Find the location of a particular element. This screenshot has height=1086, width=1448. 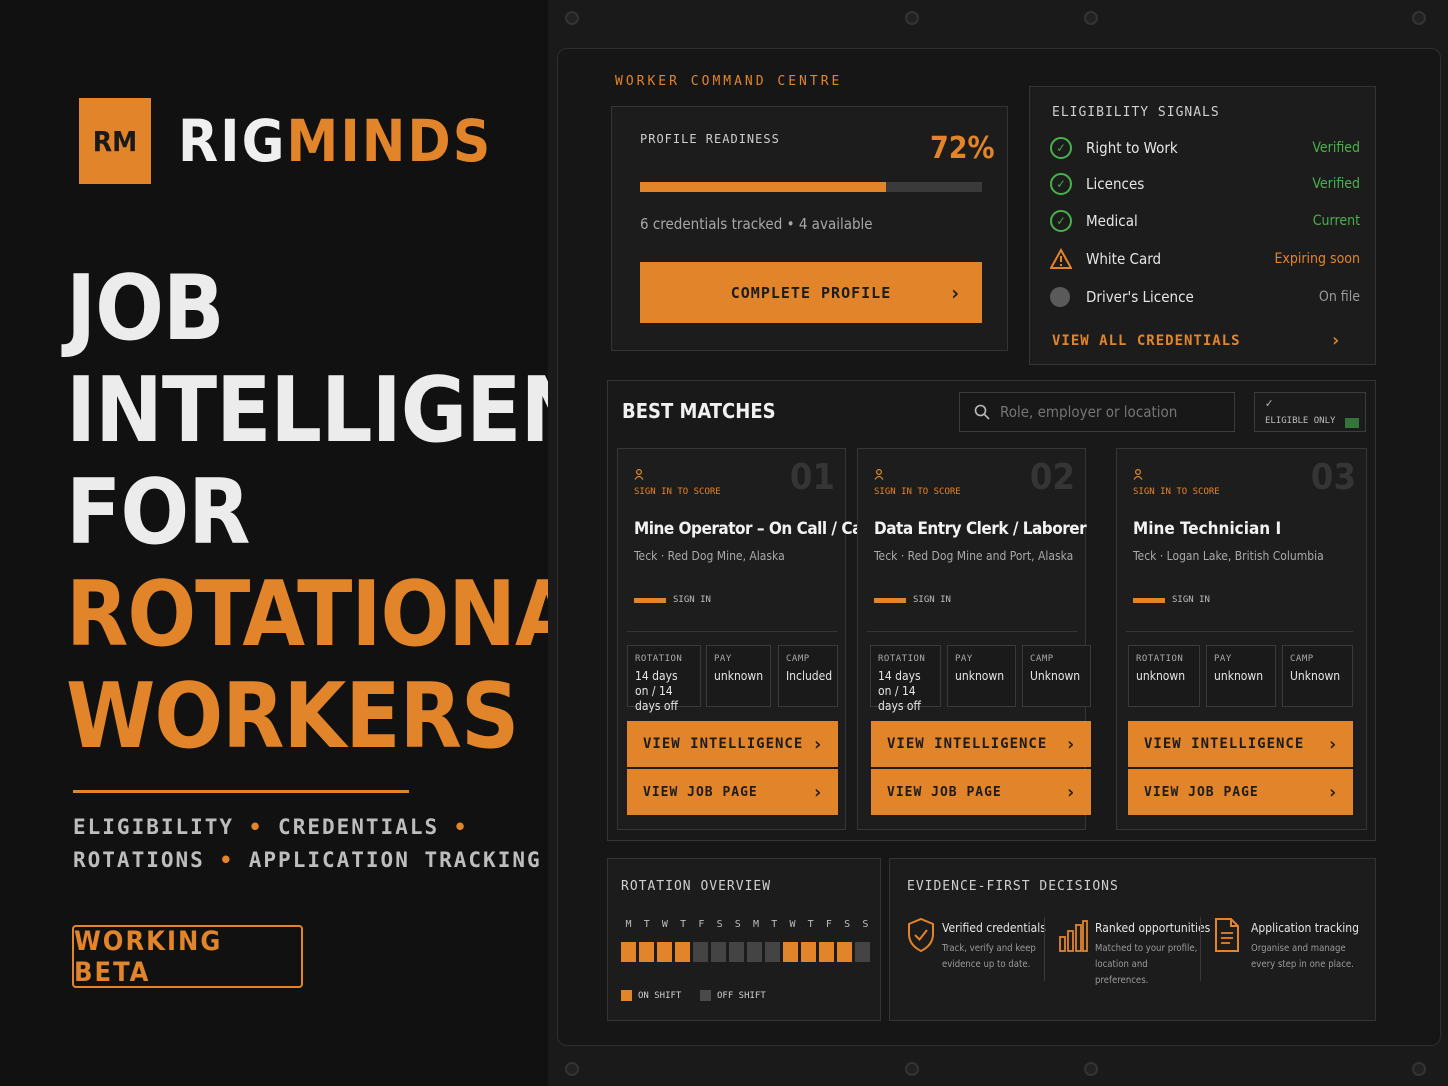

eligible-only-toggle: ✓ ELIGIBLE ONLY is located at coordinates (1310, 412).